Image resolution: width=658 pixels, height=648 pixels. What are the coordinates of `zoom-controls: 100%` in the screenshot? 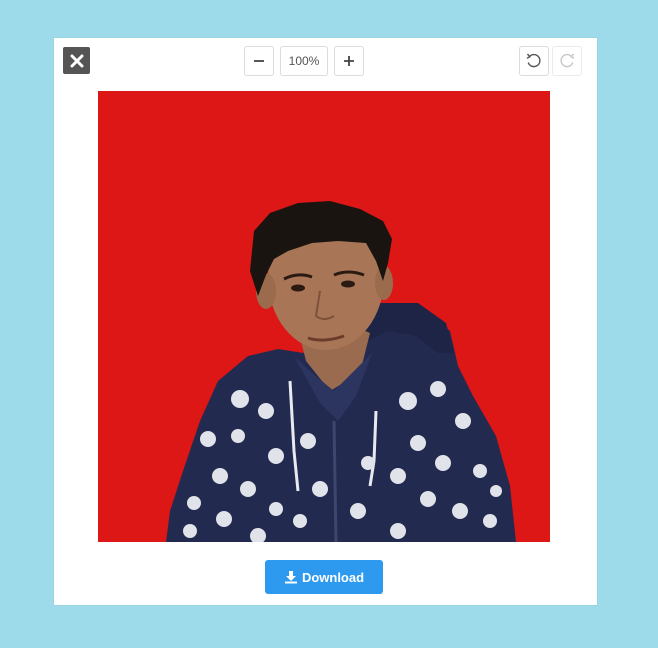 It's located at (304, 61).